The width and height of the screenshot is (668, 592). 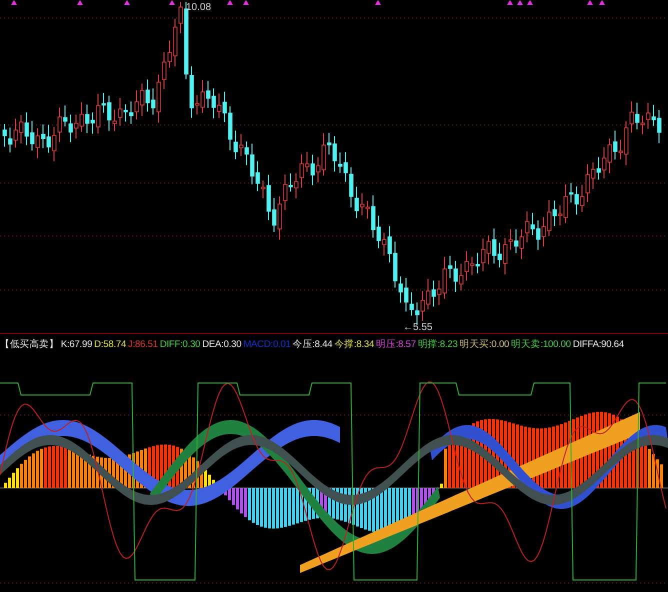 I want to click on indicator-value: MACD:0.01, so click(x=267, y=344).